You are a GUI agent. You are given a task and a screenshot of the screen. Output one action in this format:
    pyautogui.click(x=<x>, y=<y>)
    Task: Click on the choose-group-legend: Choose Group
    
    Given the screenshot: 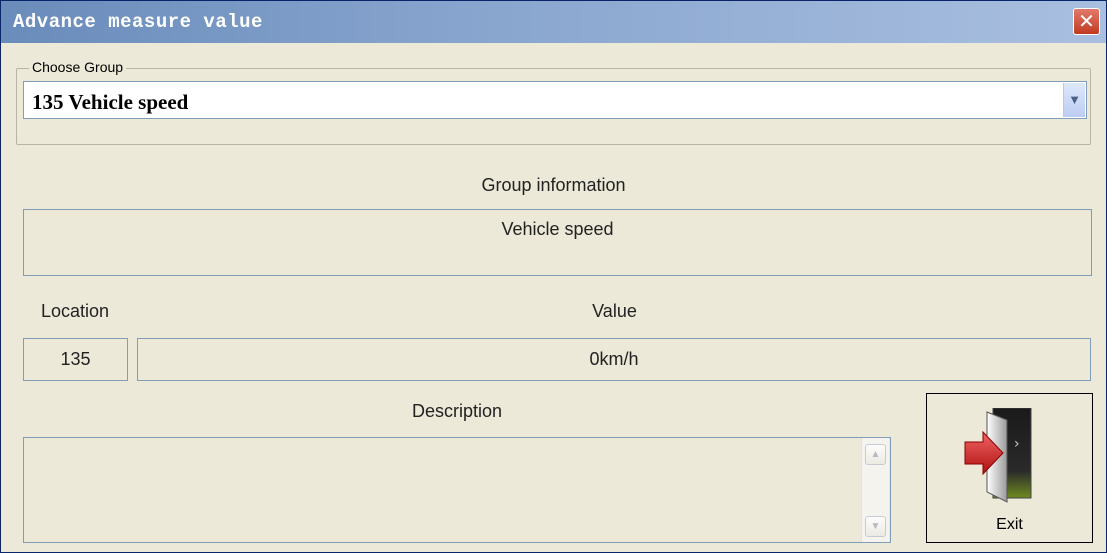 What is the action you would take?
    pyautogui.click(x=78, y=67)
    